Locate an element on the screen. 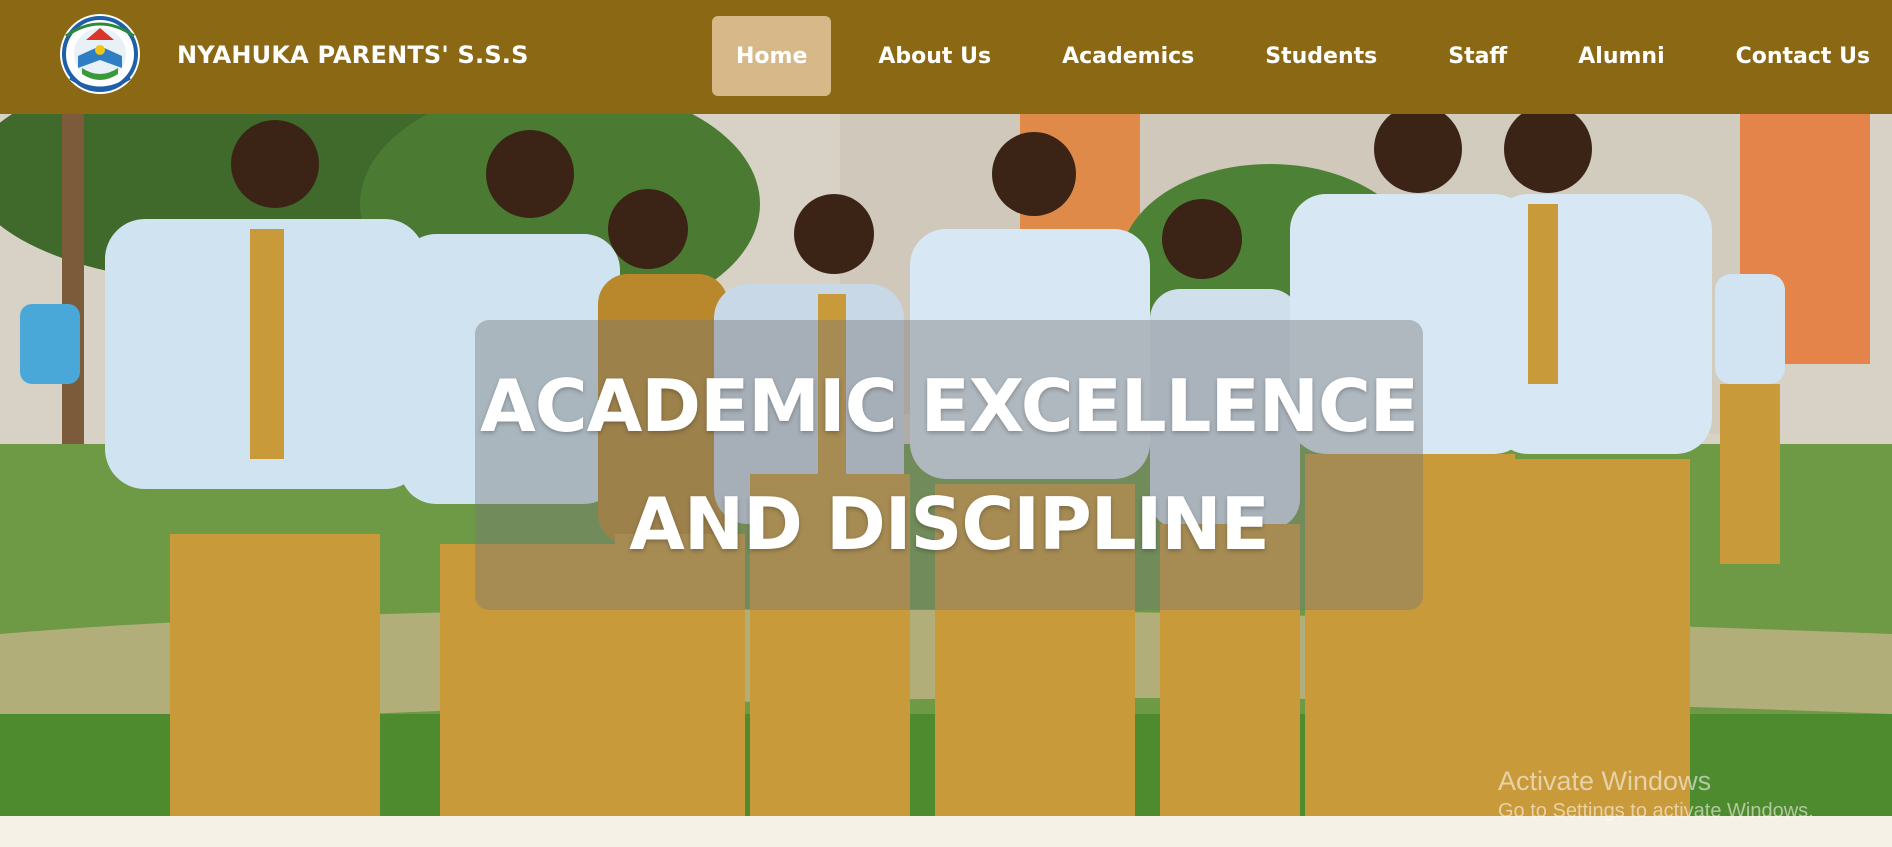 This screenshot has width=1892, height=847. nav-staff: Staff is located at coordinates (1477, 56).